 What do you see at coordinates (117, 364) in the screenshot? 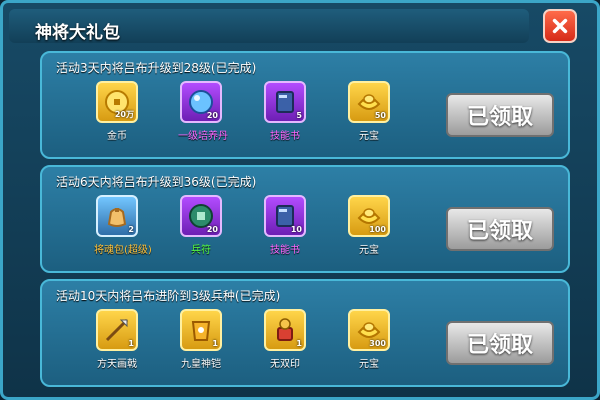
I see `reward-label: 方天画戟` at bounding box center [117, 364].